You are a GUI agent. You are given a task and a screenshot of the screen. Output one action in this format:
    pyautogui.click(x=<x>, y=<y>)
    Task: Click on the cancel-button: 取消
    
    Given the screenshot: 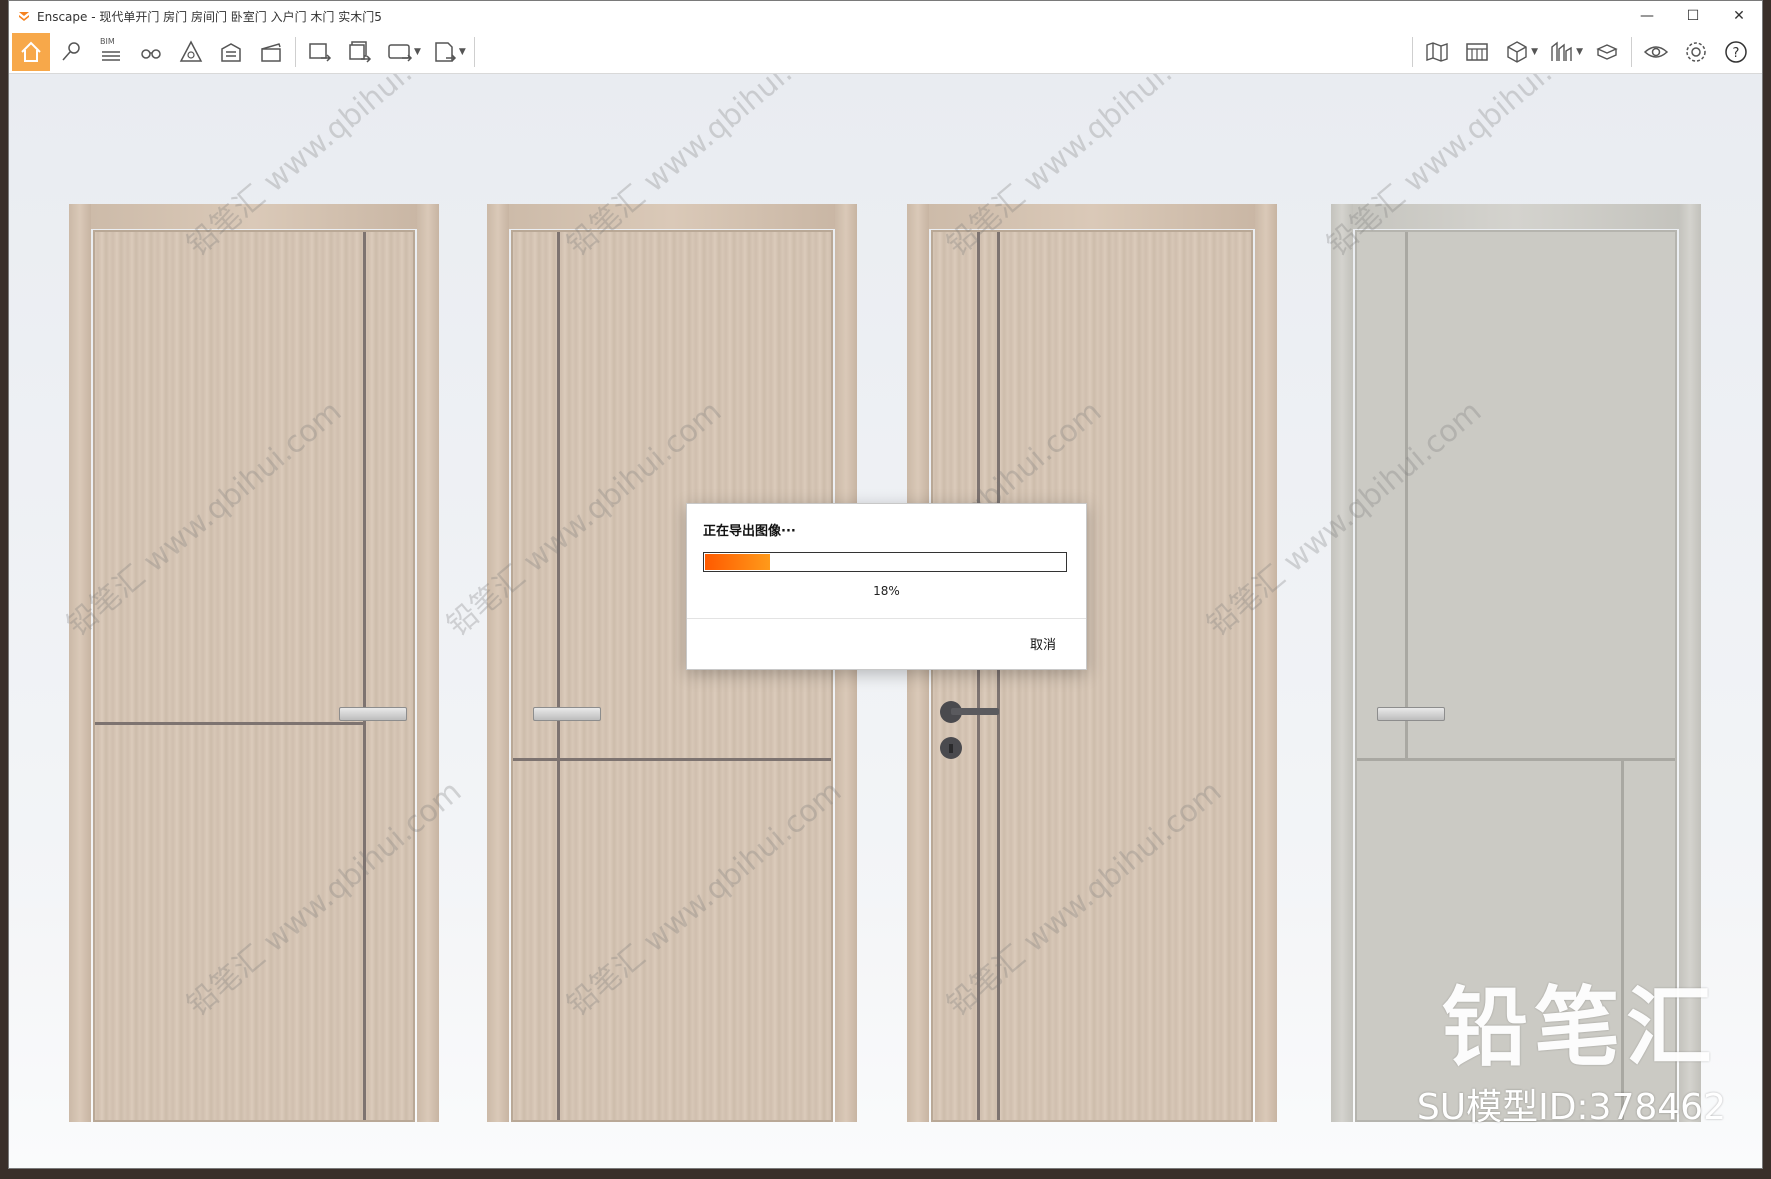 What is the action you would take?
    pyautogui.click(x=1043, y=643)
    